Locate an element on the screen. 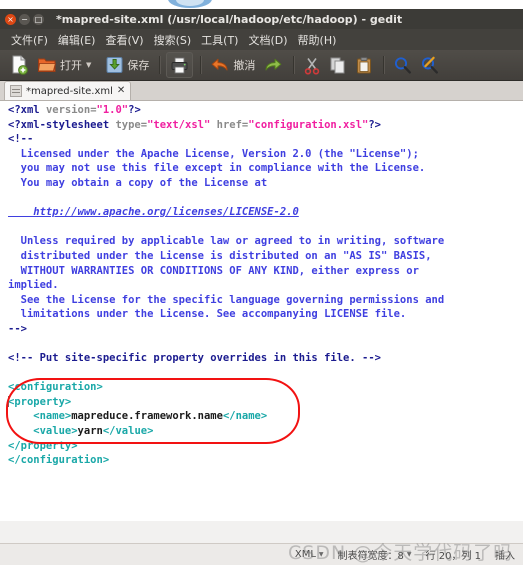  maximize-window-button: □ is located at coordinates (38, 19).